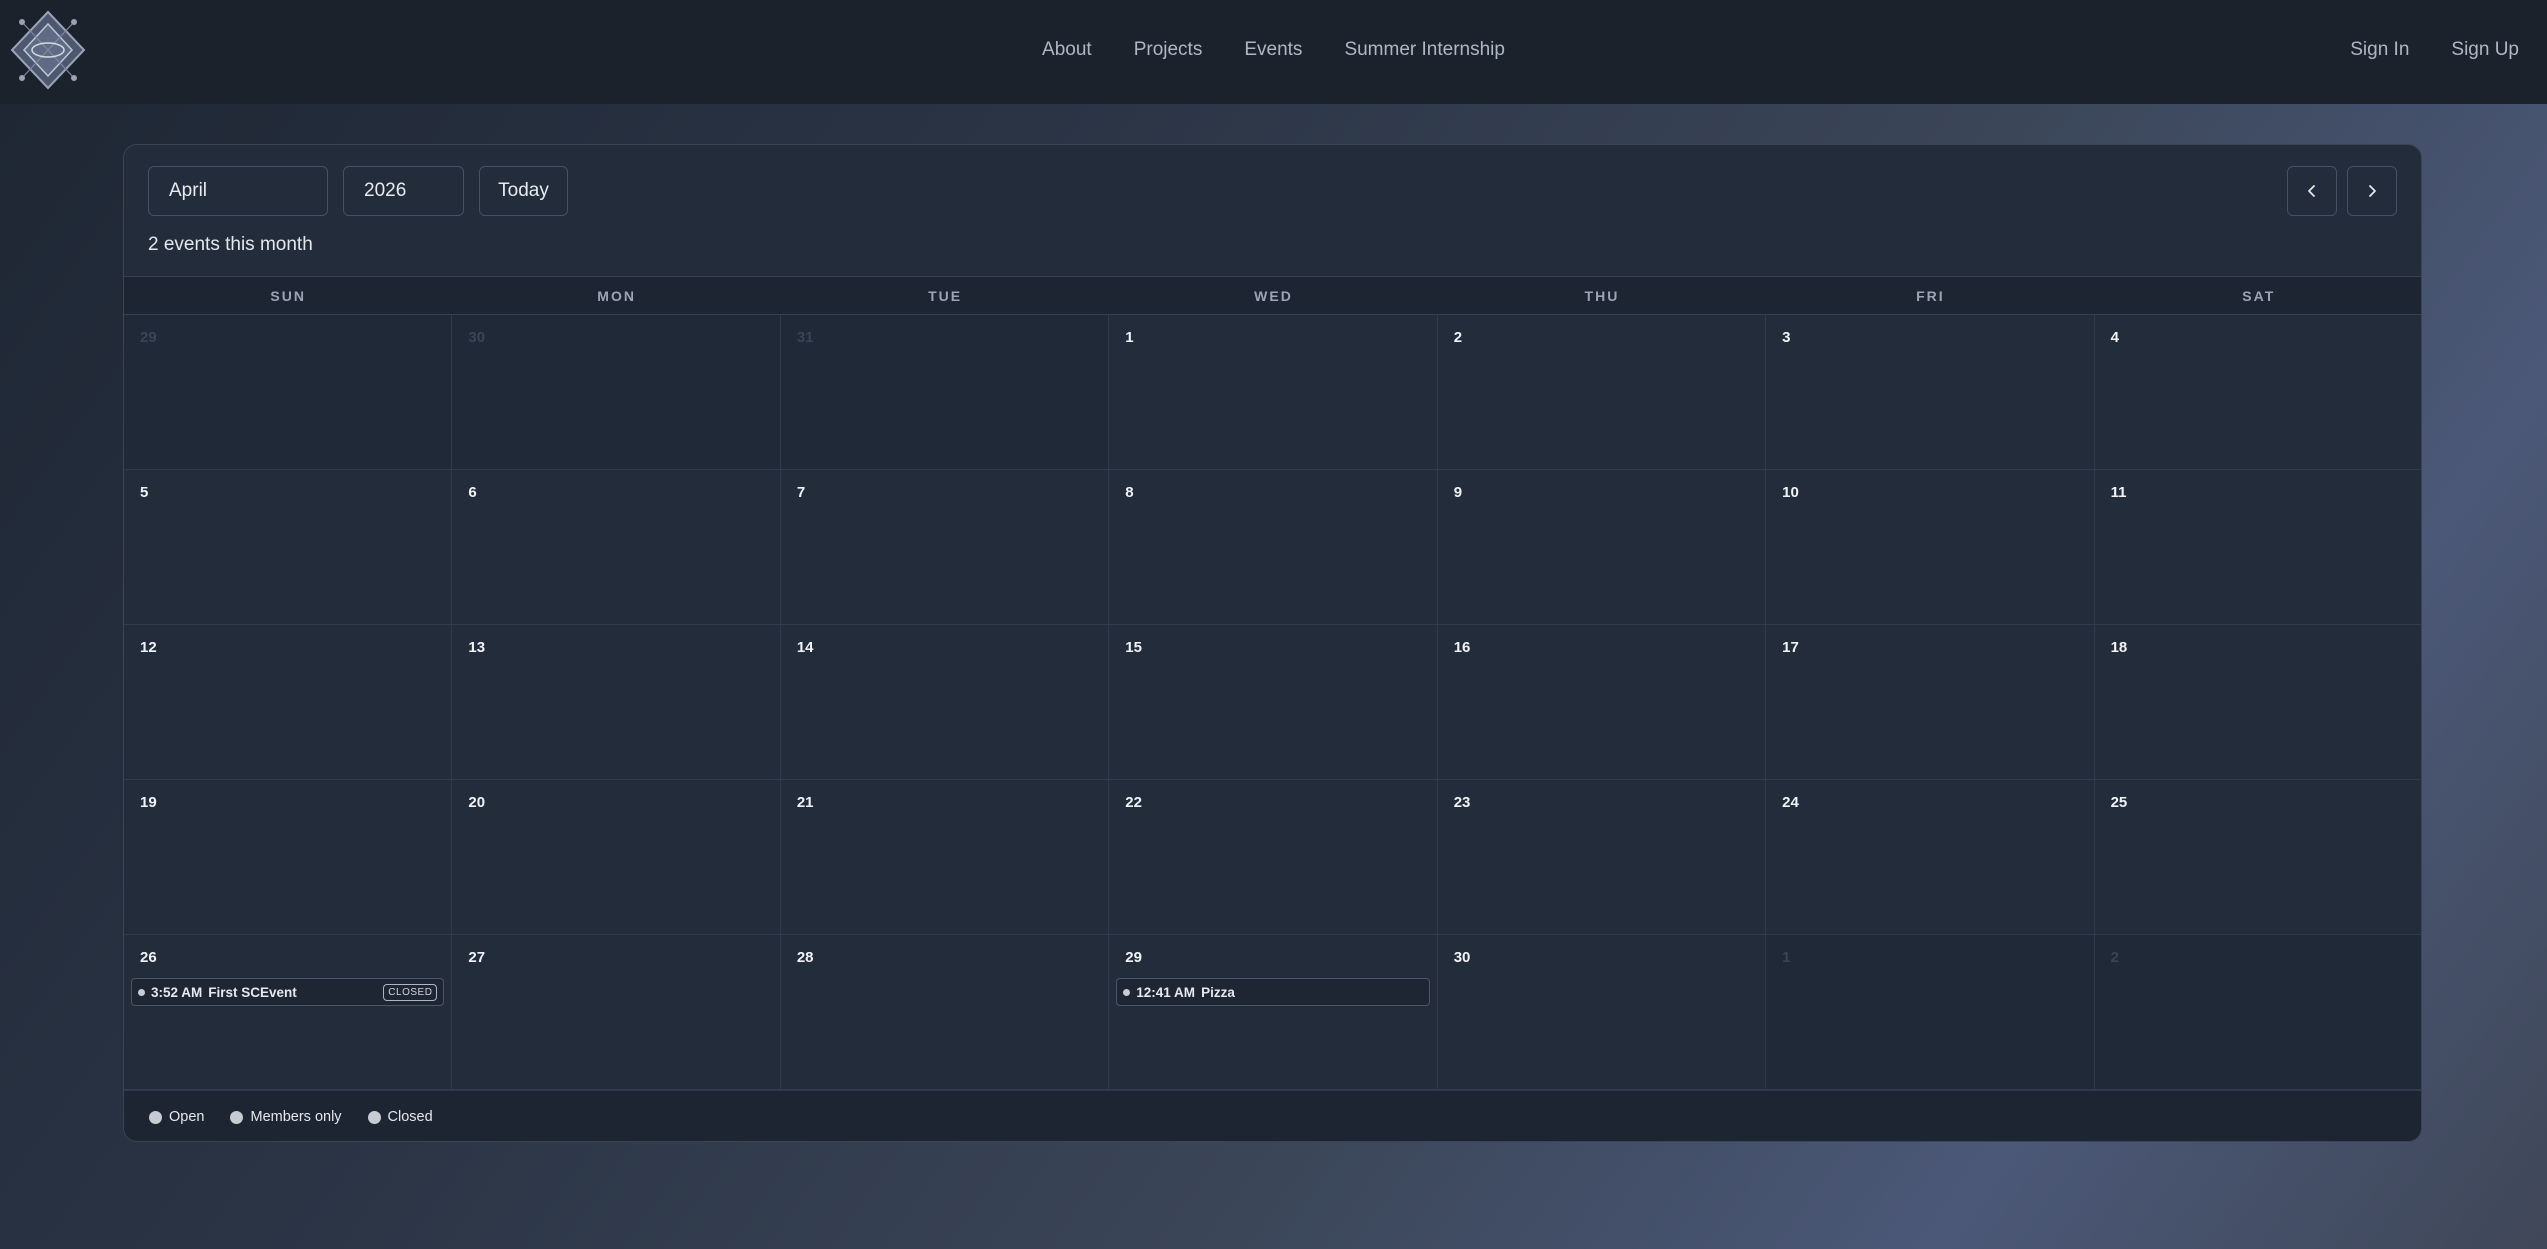 Image resolution: width=2547 pixels, height=1249 pixels. What do you see at coordinates (48, 50) in the screenshot?
I see `logo-icon` at bounding box center [48, 50].